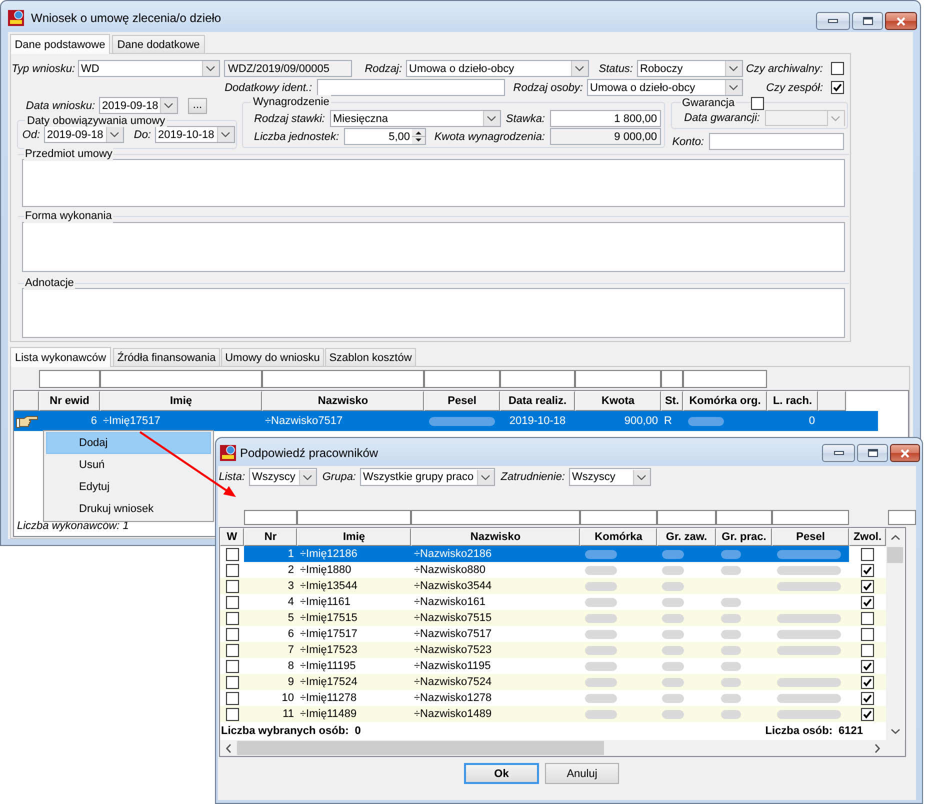  What do you see at coordinates (610, 477) in the screenshot?
I see `employment-dropdown: Wszyscy` at bounding box center [610, 477].